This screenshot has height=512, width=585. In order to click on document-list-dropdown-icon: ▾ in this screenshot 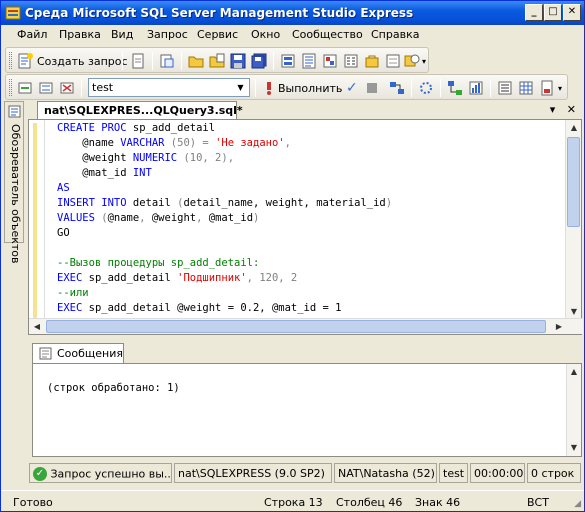, I will do `click(553, 109)`.